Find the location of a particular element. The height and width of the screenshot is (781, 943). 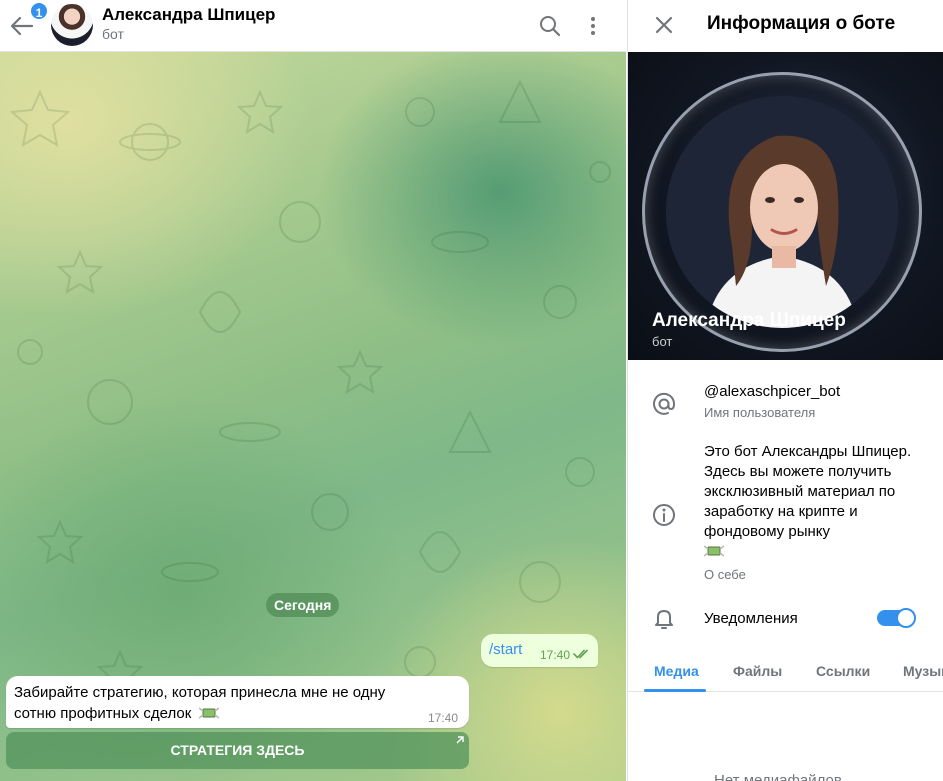

read-checks-icon is located at coordinates (580, 654).